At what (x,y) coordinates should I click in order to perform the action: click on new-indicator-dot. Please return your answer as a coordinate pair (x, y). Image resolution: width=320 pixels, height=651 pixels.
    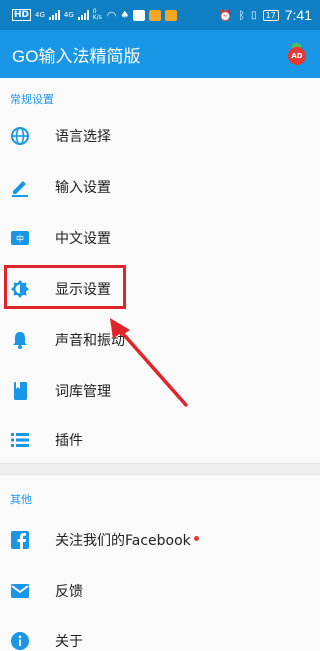
    Looking at the image, I should click on (196, 538).